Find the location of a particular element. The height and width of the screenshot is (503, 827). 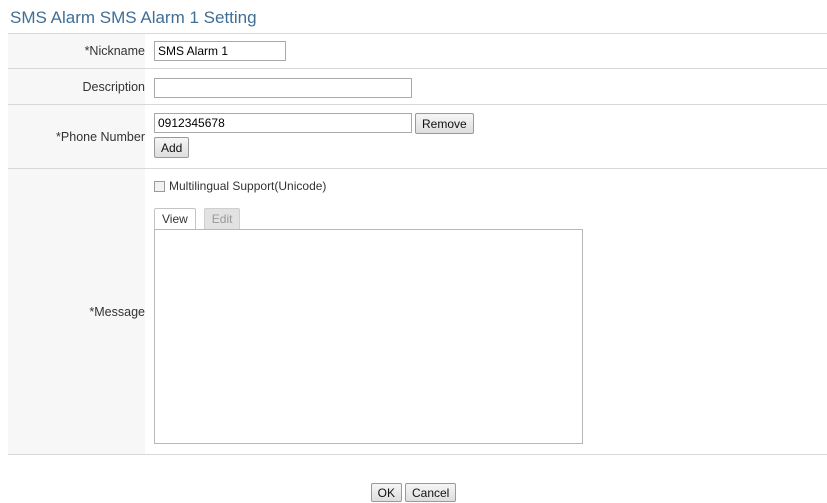

cancel-button: Cancel is located at coordinates (430, 492).